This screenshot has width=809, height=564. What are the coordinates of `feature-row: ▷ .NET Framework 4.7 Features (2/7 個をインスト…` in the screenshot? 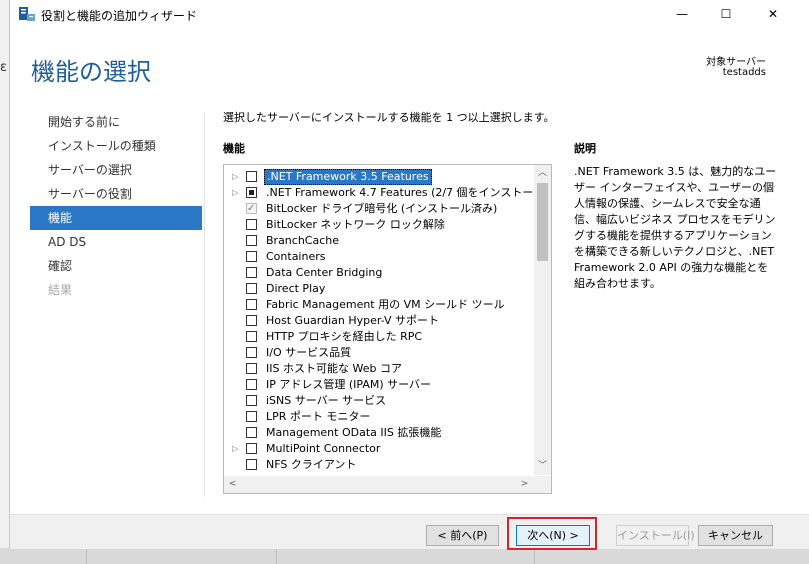 It's located at (387, 193).